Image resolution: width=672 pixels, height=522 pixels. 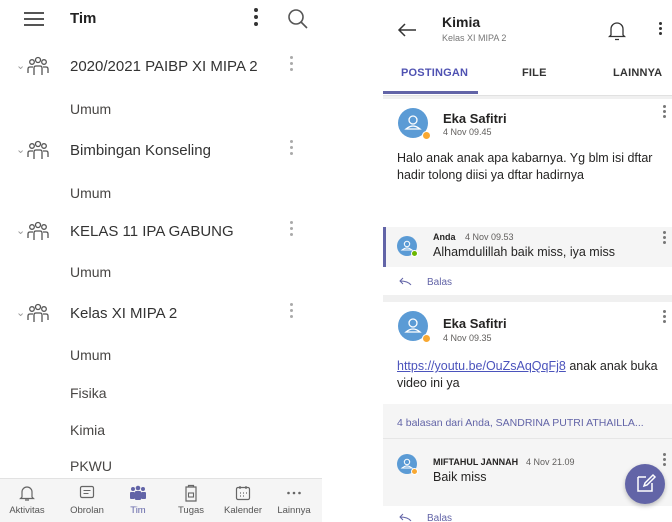 I want to click on more-icon, so click(x=294, y=493).